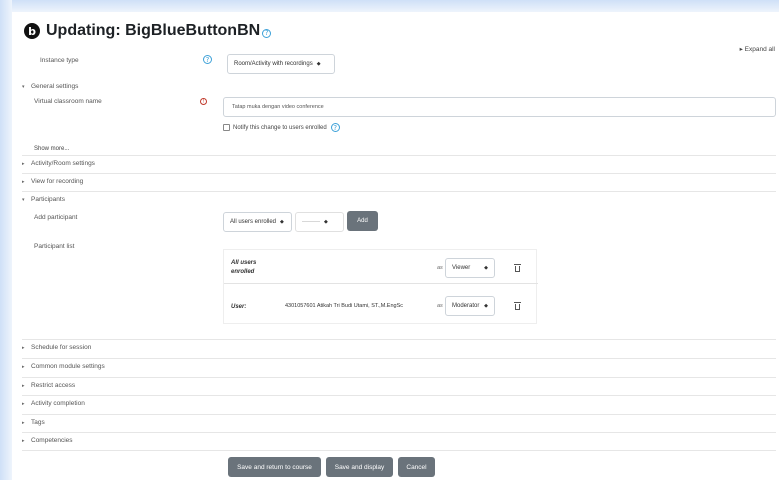 The image size is (779, 480). I want to click on classroom-name-label: Virtual classroom name, so click(68, 101).